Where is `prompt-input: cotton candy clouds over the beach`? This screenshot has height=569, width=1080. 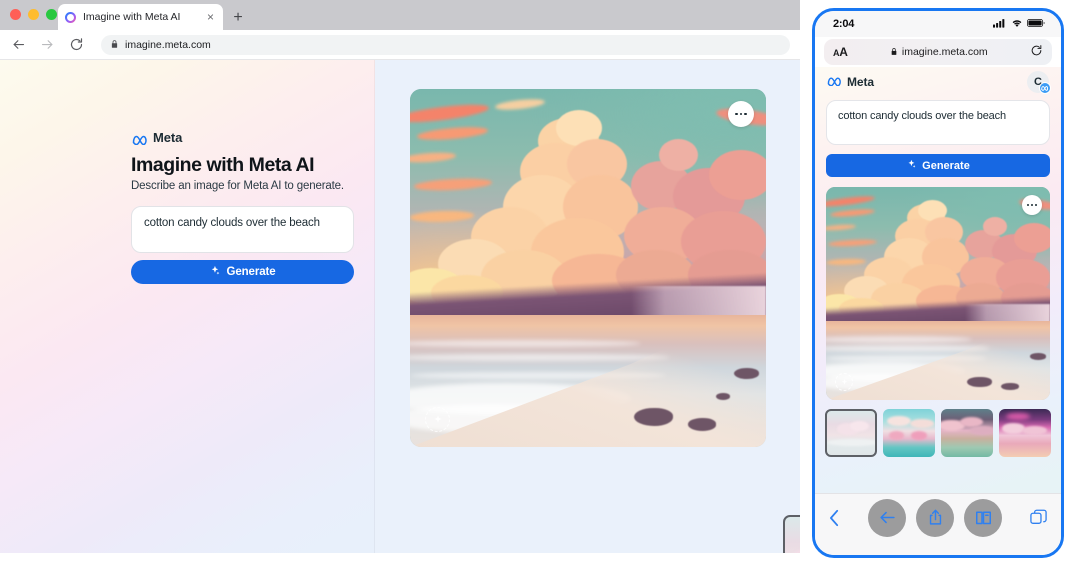 prompt-input: cotton candy clouds over the beach is located at coordinates (242, 229).